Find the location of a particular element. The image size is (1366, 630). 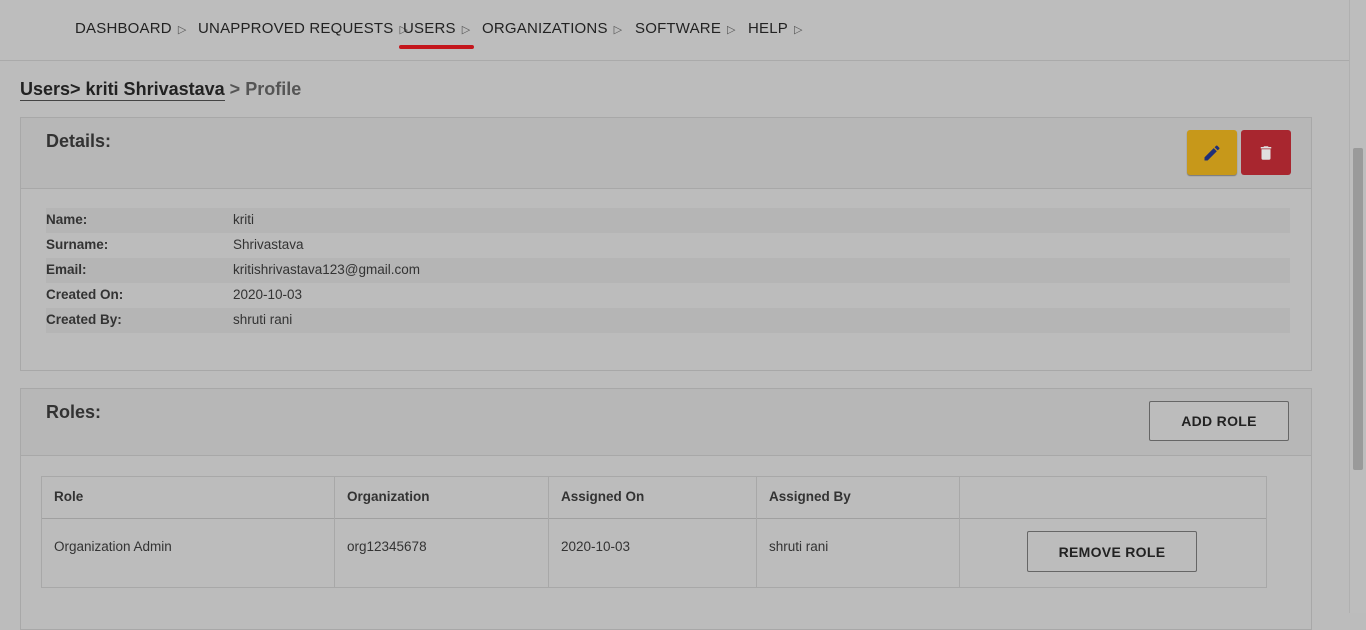

nav-software: SOFTWARE ▷ is located at coordinates (685, 28).